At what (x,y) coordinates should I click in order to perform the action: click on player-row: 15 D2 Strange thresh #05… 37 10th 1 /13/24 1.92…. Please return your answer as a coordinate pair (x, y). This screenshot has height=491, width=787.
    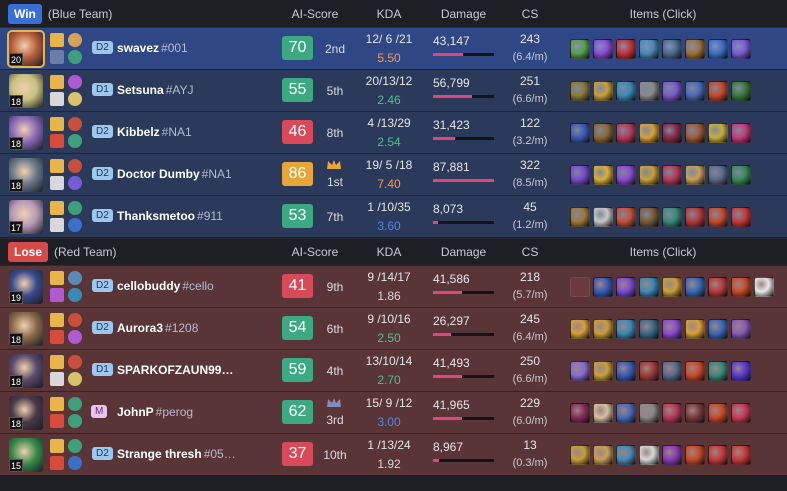
    Looking at the image, I should click on (393, 454).